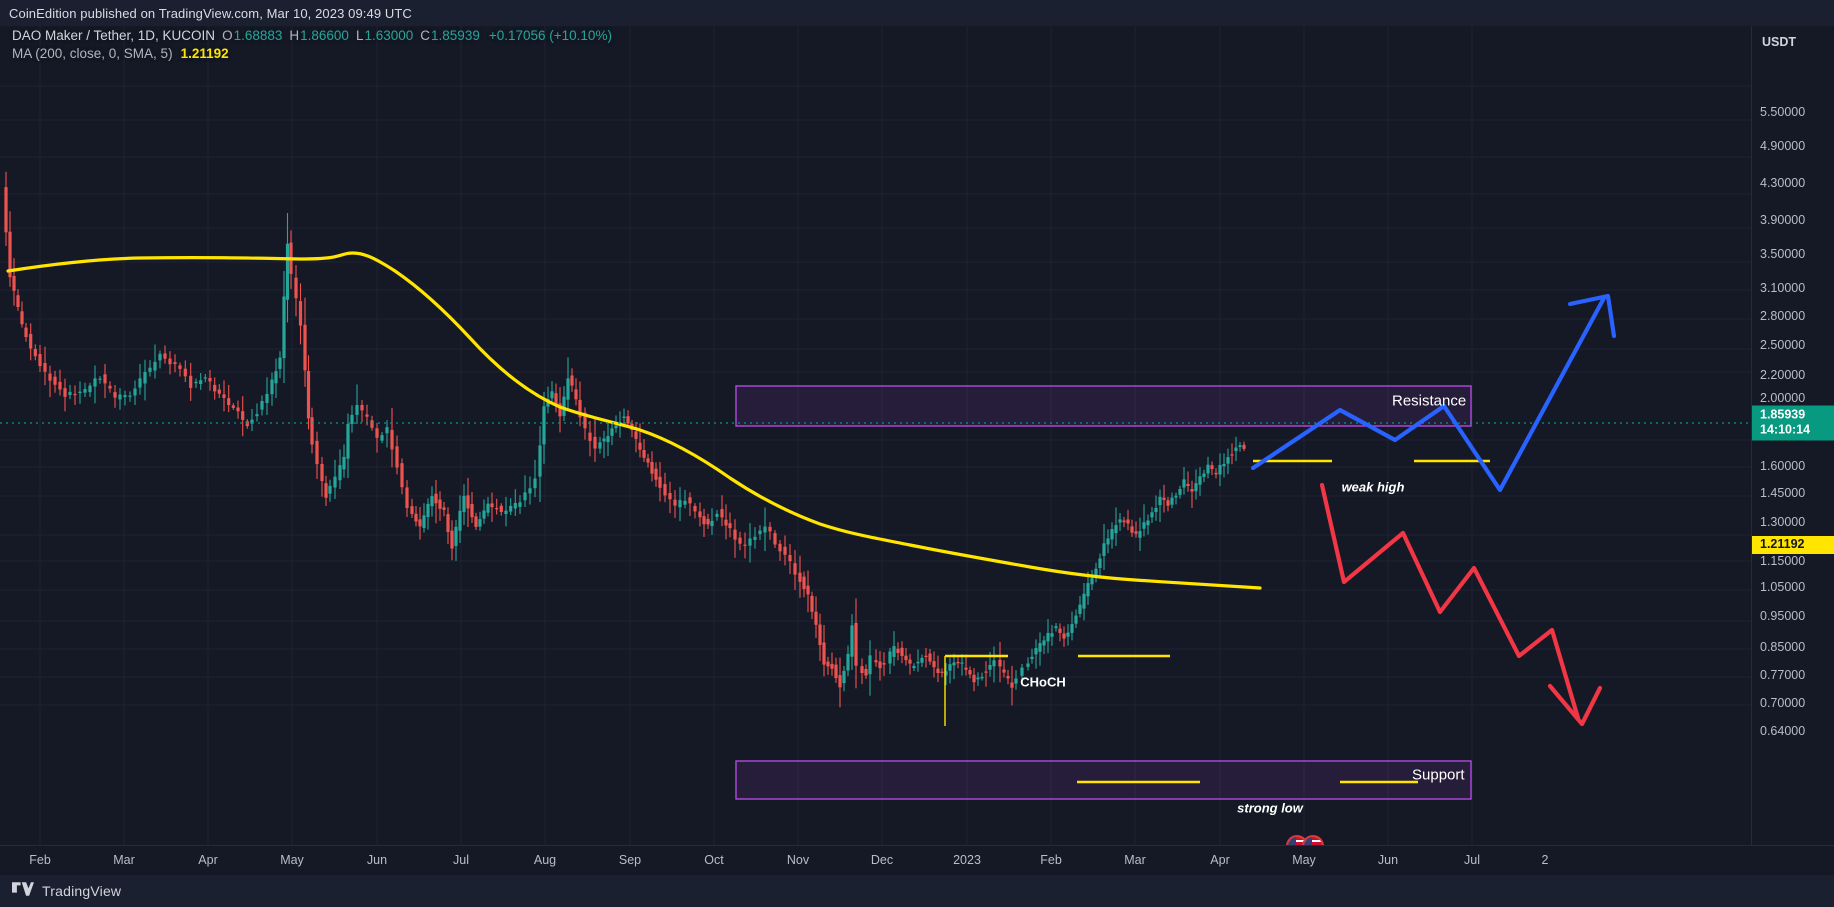  Describe the element at coordinates (92, 54) in the screenshot. I see `legend-ma-name: MA (200, close, 0, SMA, 5)` at that location.